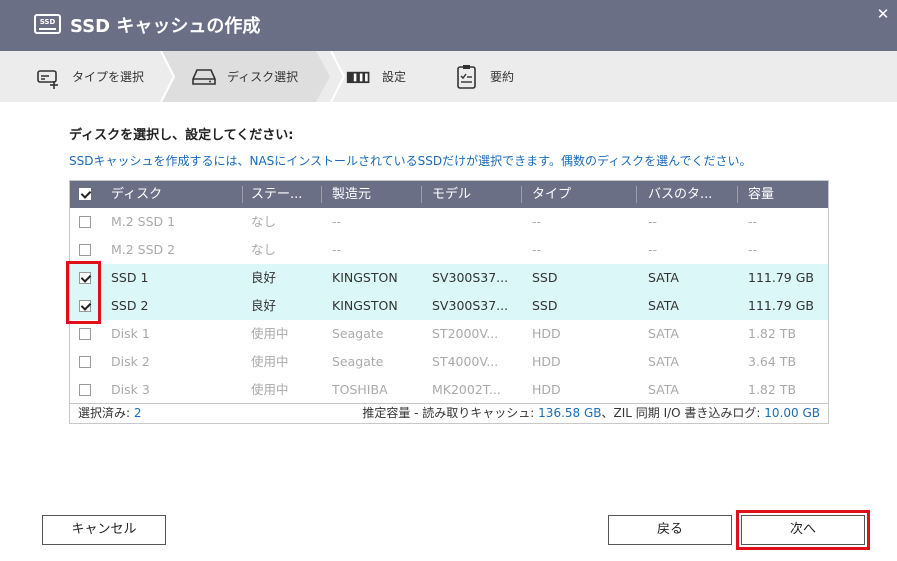 Image resolution: width=897 pixels, height=561 pixels. I want to click on step-label: 要約, so click(502, 77).